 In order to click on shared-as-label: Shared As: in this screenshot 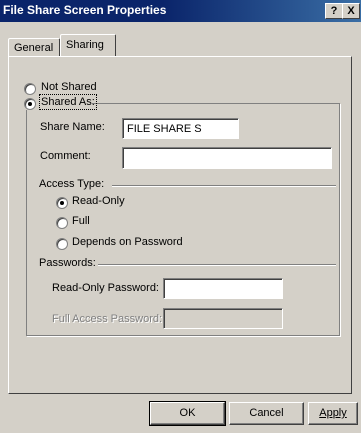, I will do `click(68, 102)`.